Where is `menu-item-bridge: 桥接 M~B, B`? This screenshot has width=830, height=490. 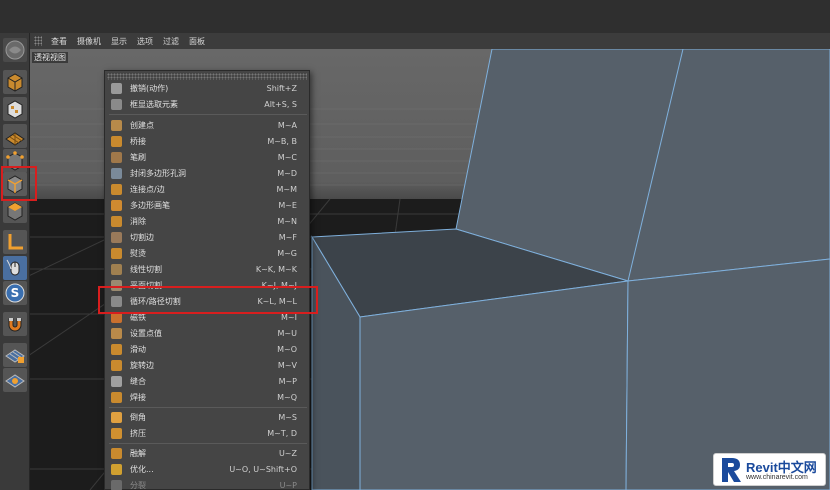
menu-item-bridge: 桥接 M~B, B is located at coordinates (208, 141).